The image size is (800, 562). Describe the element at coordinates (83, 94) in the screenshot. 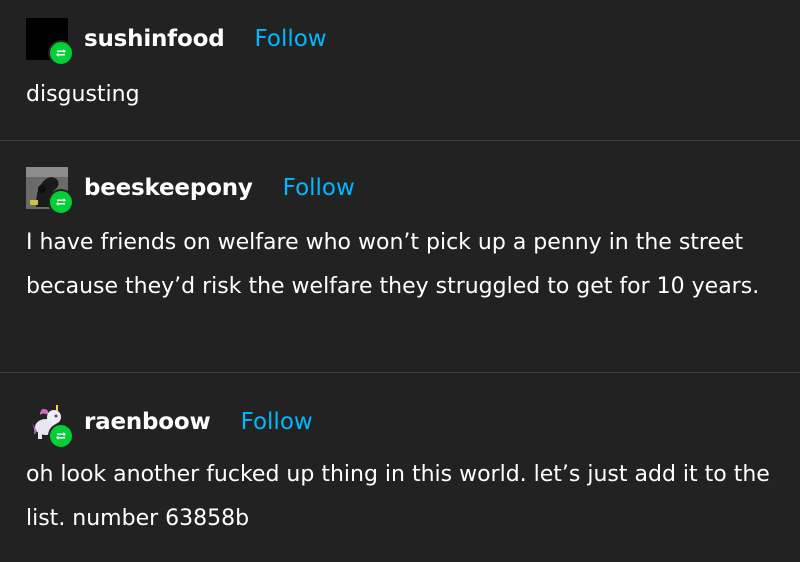

I see `post-text: disgusting` at that location.